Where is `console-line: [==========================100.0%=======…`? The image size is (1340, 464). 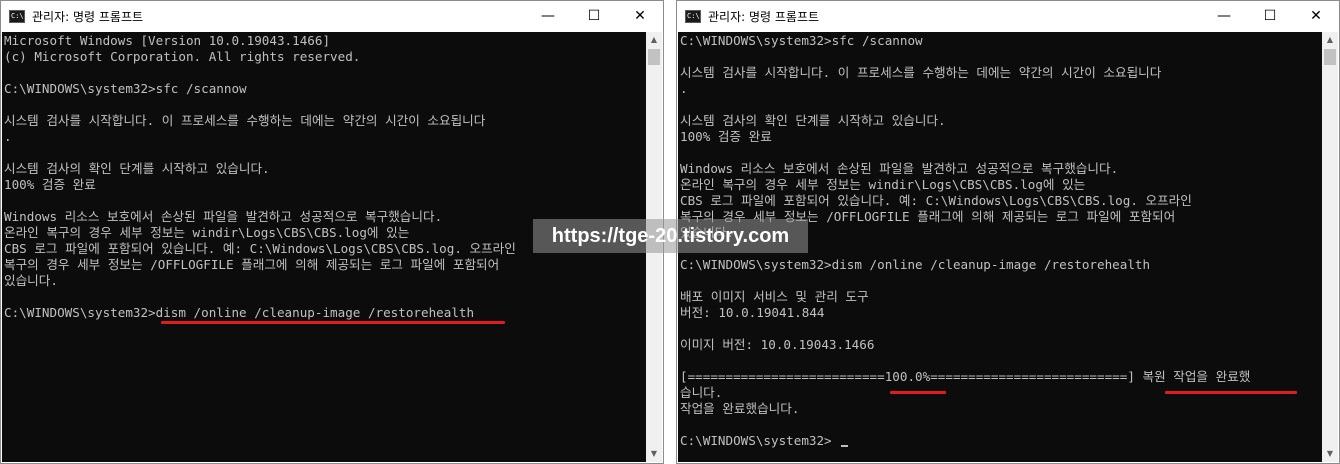 console-line: [==========================100.0%=======… is located at coordinates (965, 376).